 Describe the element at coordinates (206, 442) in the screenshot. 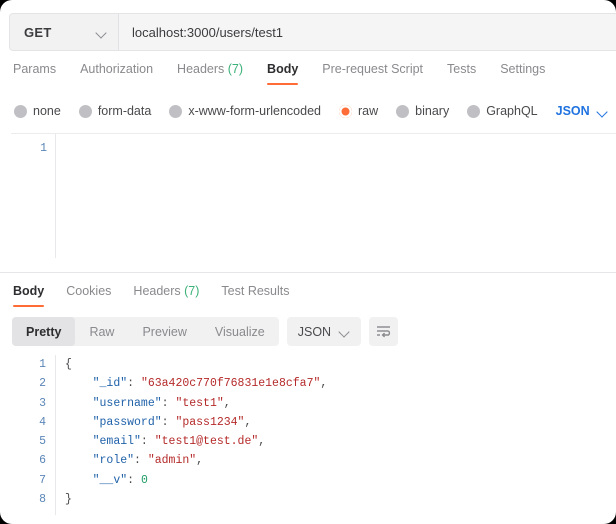

I see `json-string-value: "test1@test.de"` at that location.